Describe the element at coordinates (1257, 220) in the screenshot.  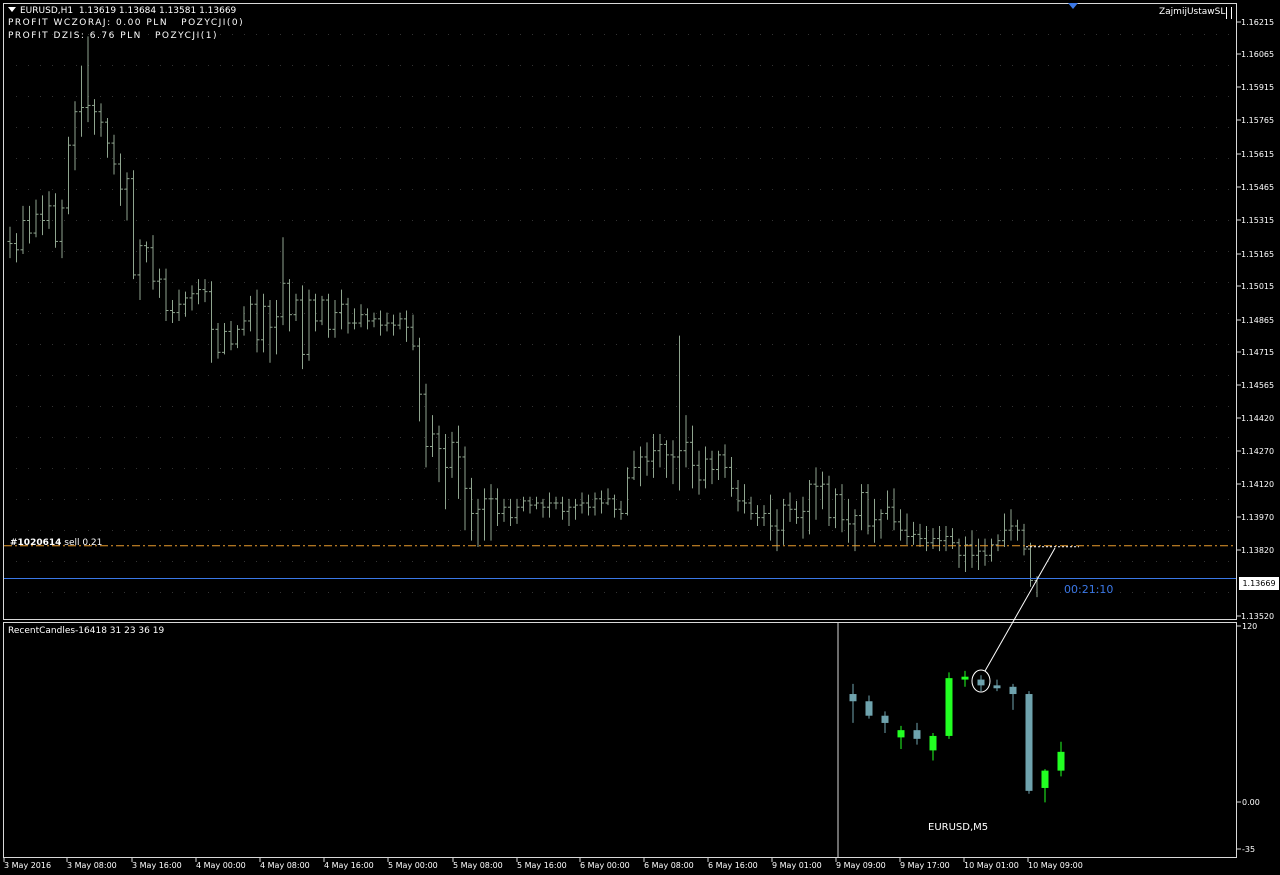
I see `price-tick-label: 1.15315` at that location.